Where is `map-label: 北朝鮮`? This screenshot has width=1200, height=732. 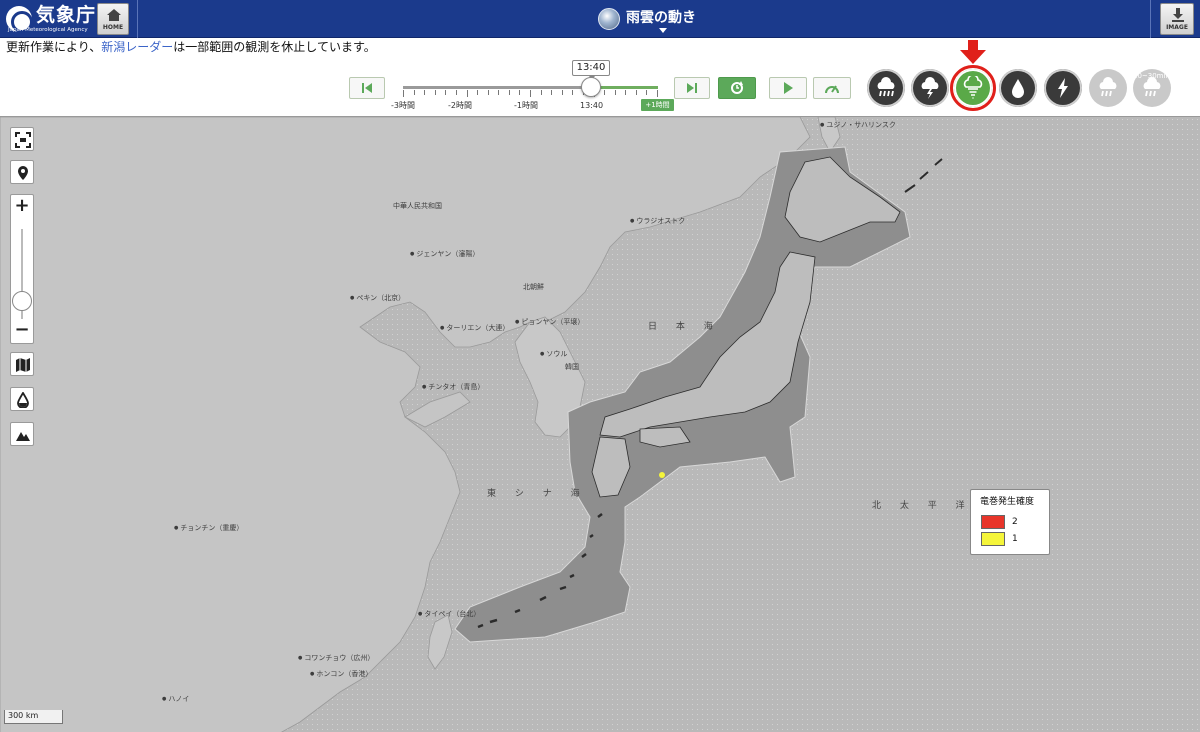 map-label: 北朝鮮 is located at coordinates (533, 287).